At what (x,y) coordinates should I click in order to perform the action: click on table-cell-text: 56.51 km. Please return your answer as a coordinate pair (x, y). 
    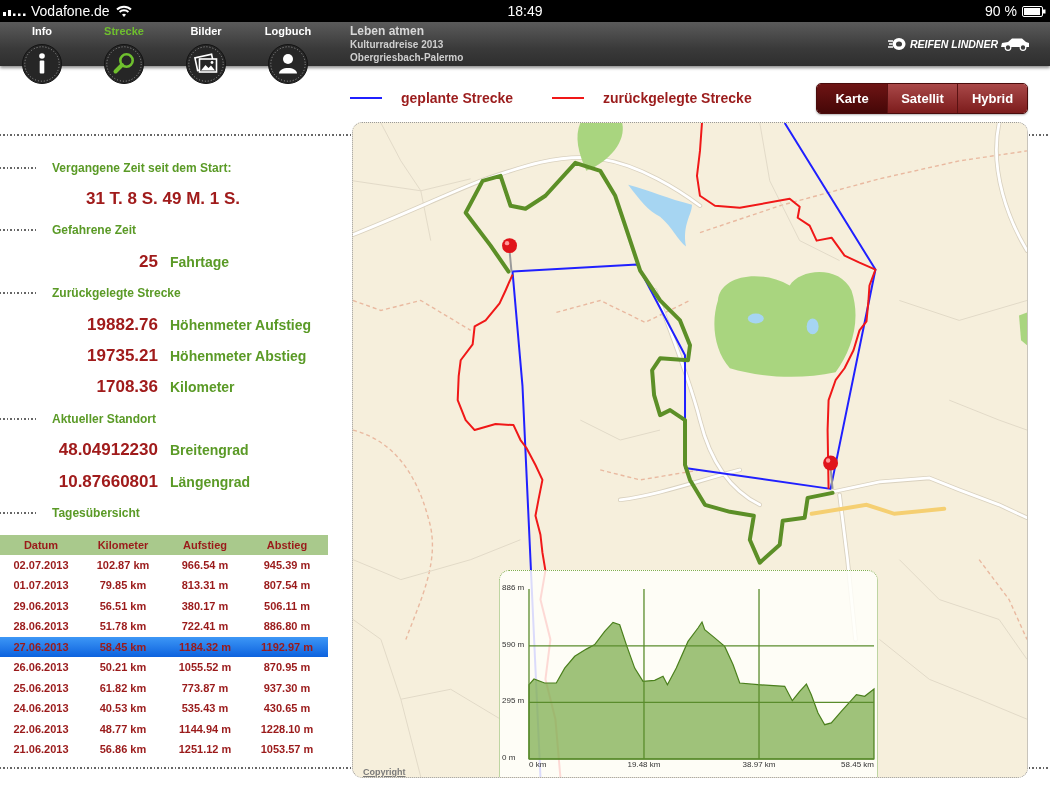
    Looking at the image, I should click on (123, 605).